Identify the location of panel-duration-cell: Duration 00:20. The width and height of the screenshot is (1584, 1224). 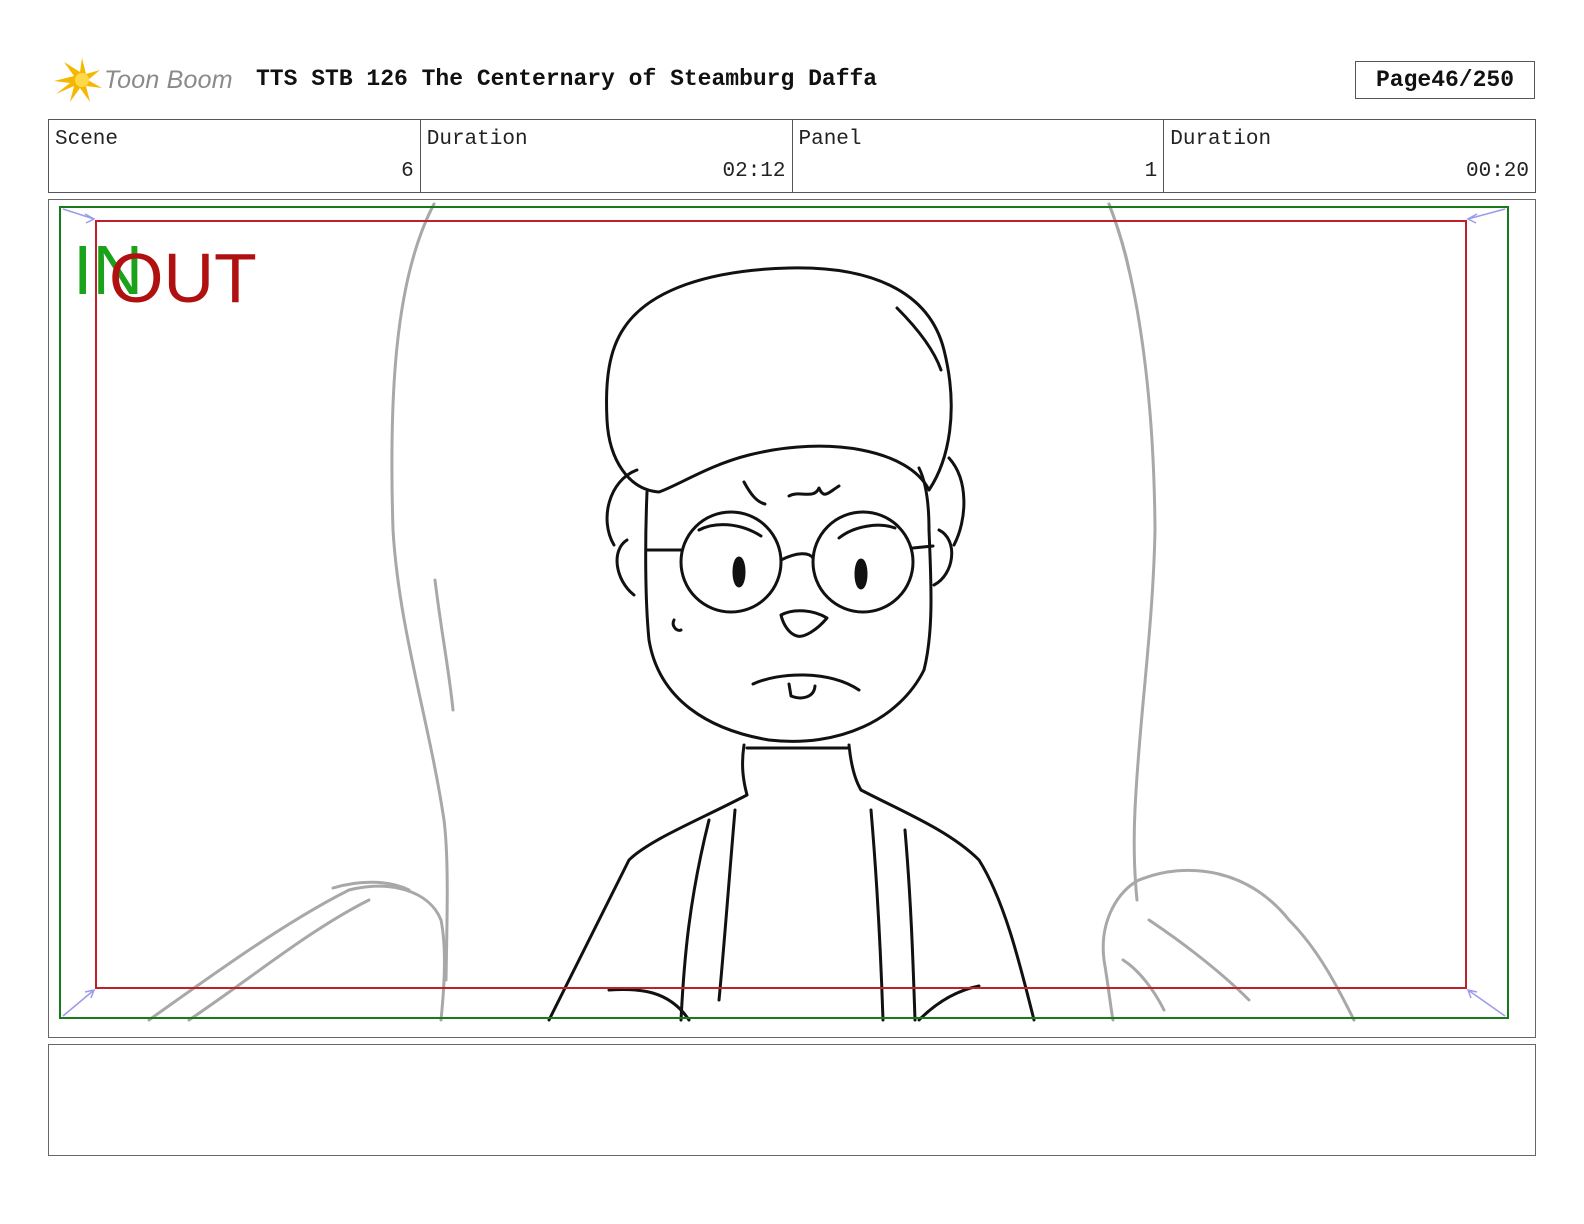
(1349, 156).